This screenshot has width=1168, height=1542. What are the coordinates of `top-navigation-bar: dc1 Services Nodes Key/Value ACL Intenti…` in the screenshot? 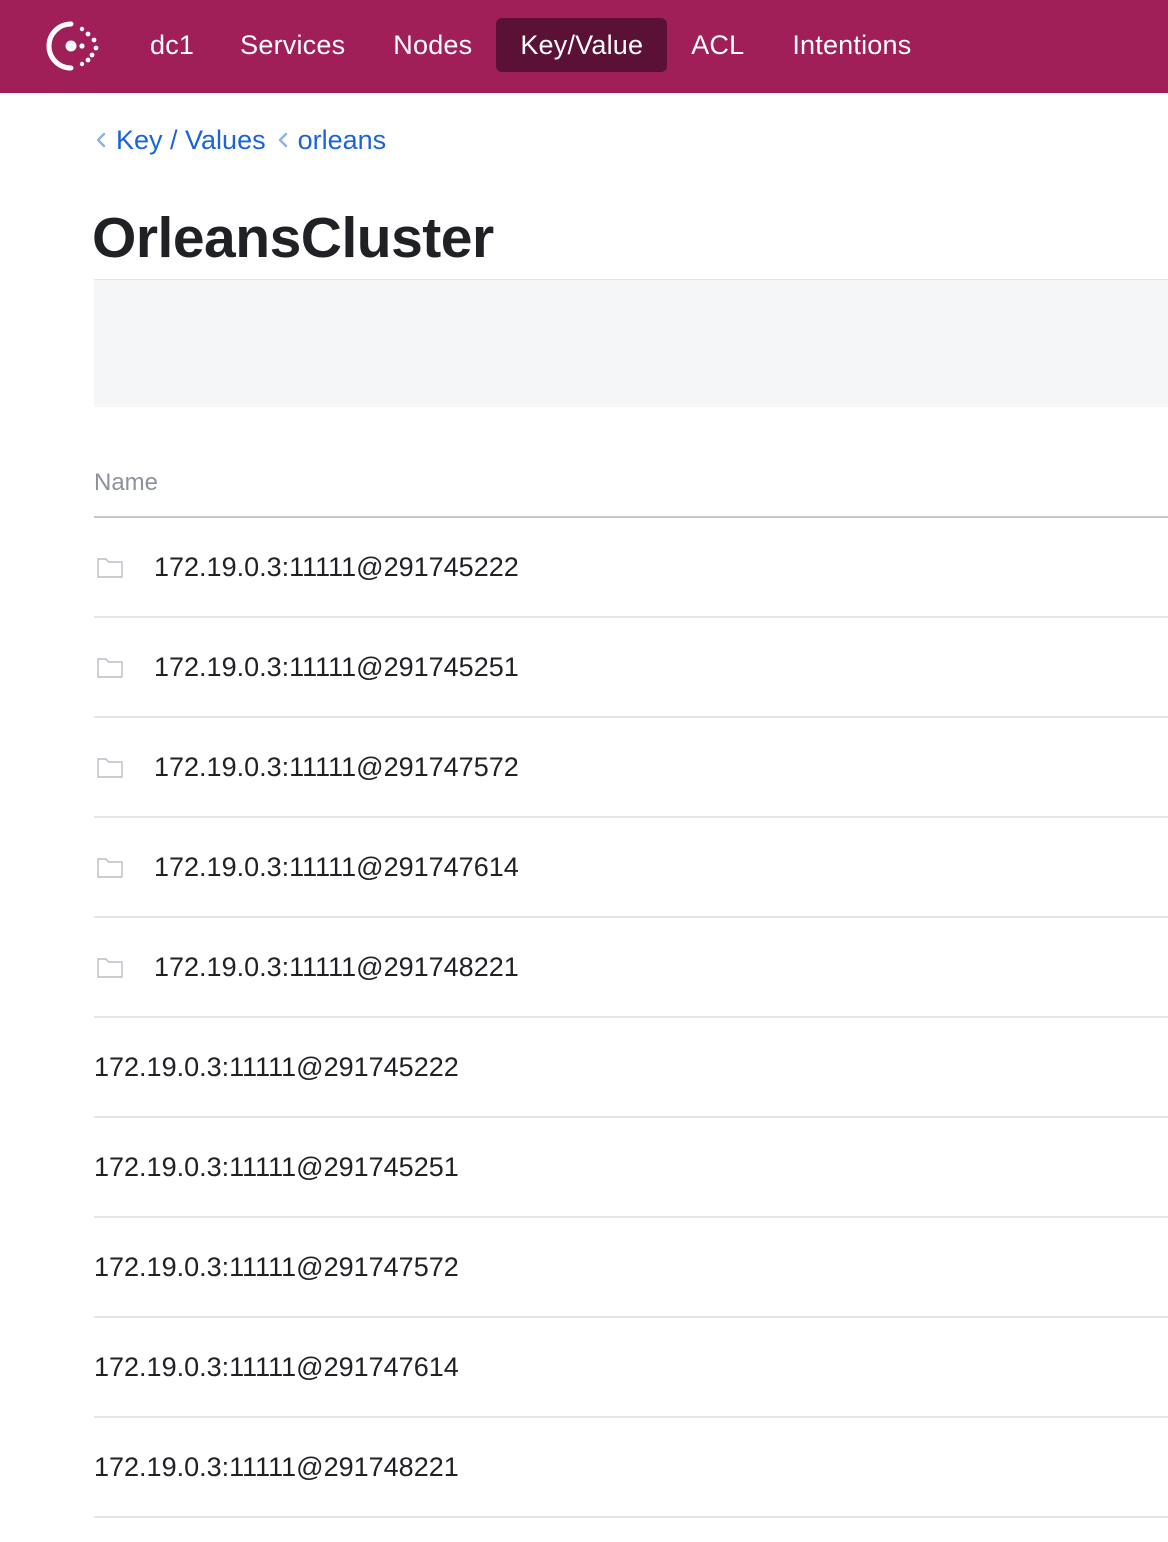 It's located at (584, 46).